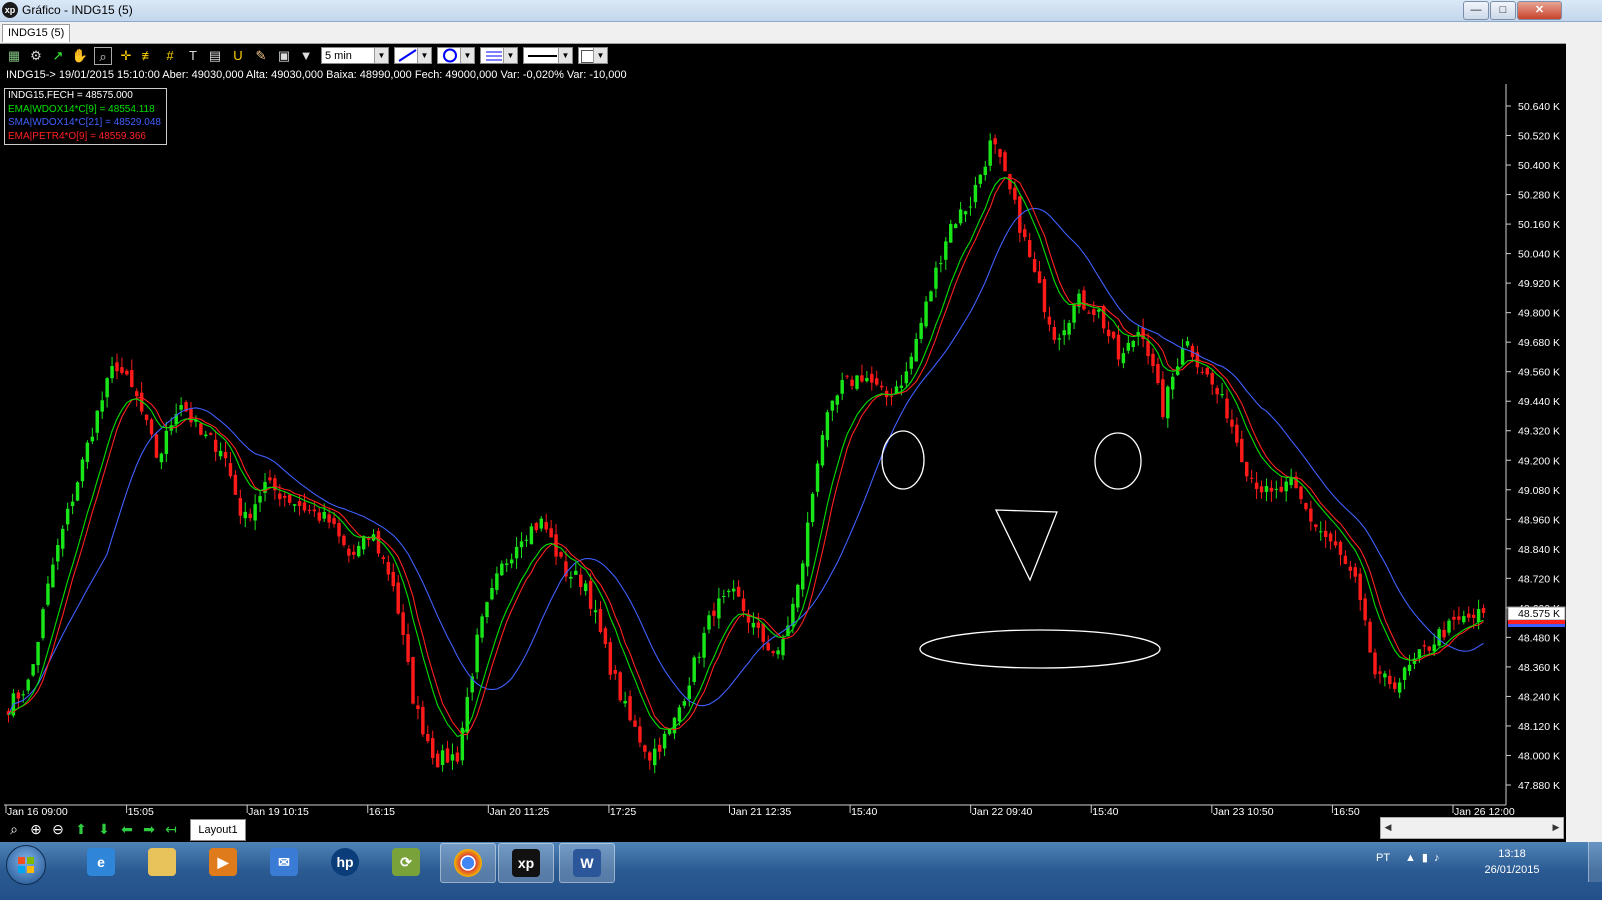  Describe the element at coordinates (801, 11) in the screenshot. I see `title-bar: xp Gráfico - INDG15 (5) — □ ✕` at that location.